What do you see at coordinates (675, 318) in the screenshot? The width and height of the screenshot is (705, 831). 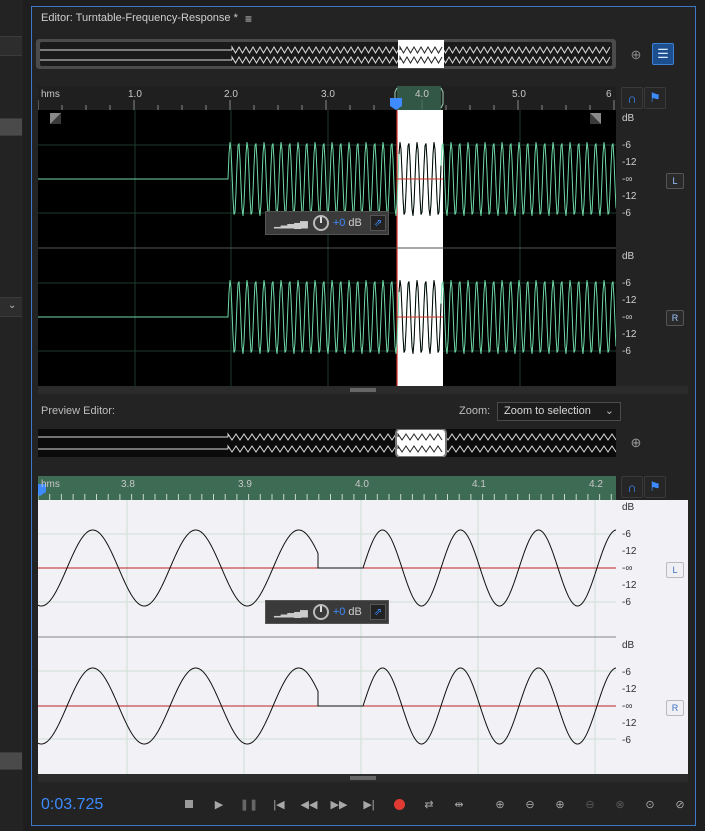 I see `channel-badge-R: R` at bounding box center [675, 318].